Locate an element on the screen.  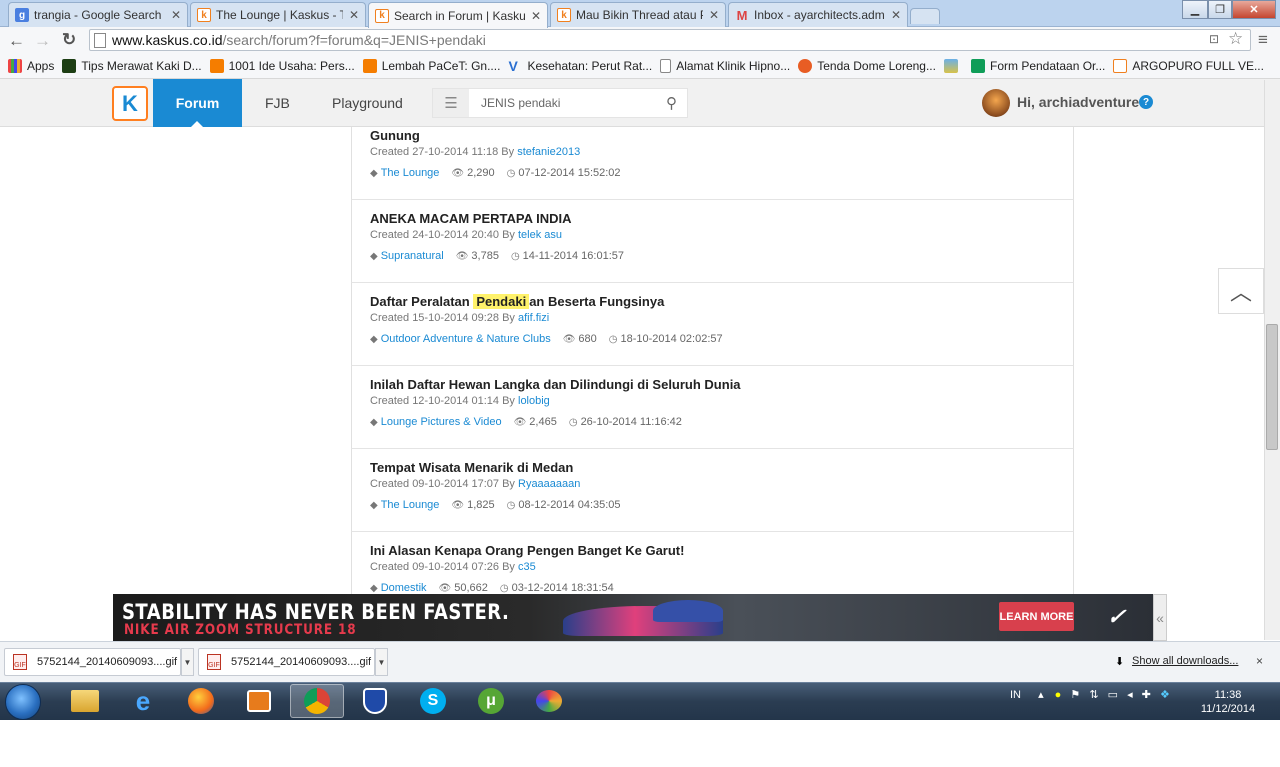
clock-icon: ◷ is located at coordinates (504, 588).